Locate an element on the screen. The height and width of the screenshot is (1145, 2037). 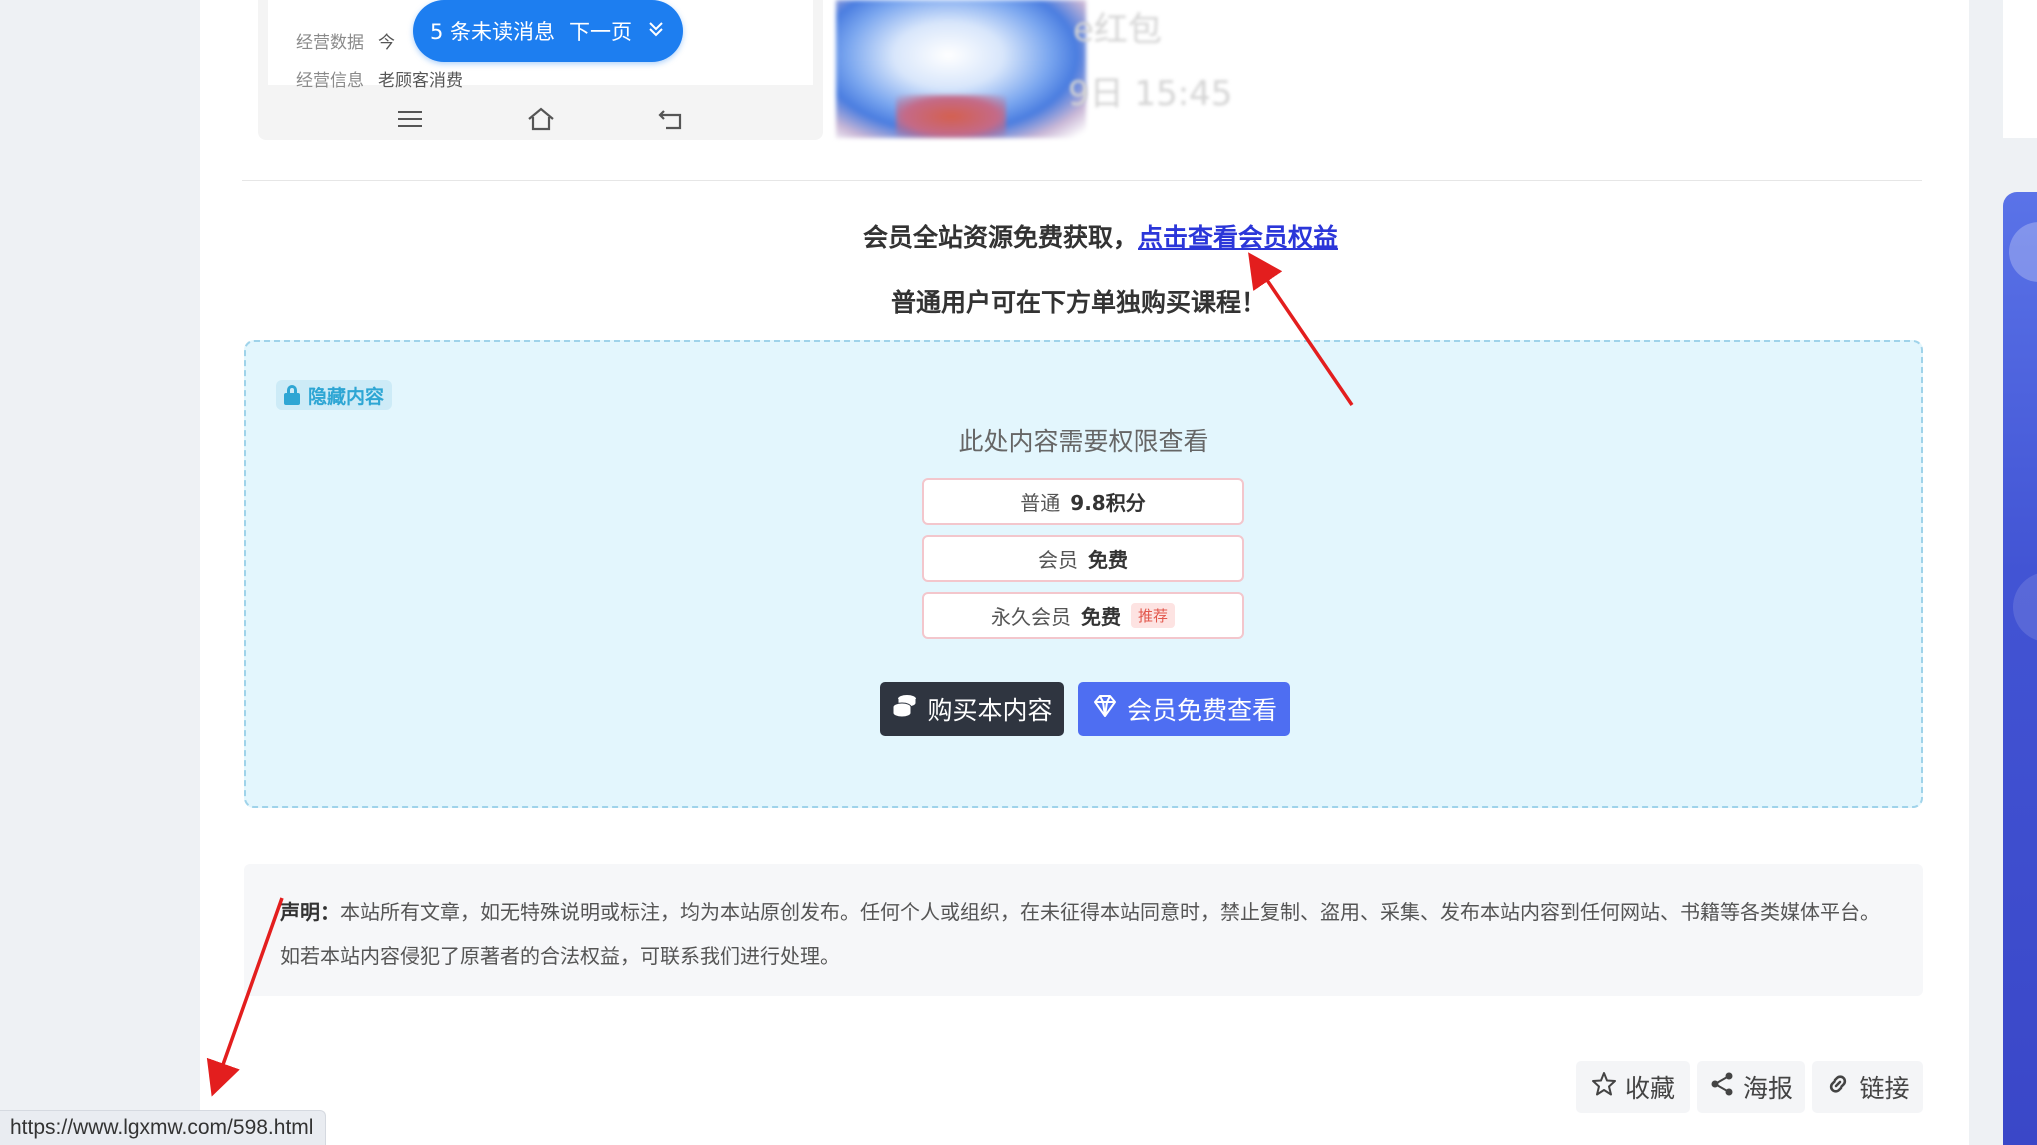
phone-screenshot: 经营数据今 经营信息 老顾客消费 5 条未读消息 下一页 is located at coordinates (540, 70).